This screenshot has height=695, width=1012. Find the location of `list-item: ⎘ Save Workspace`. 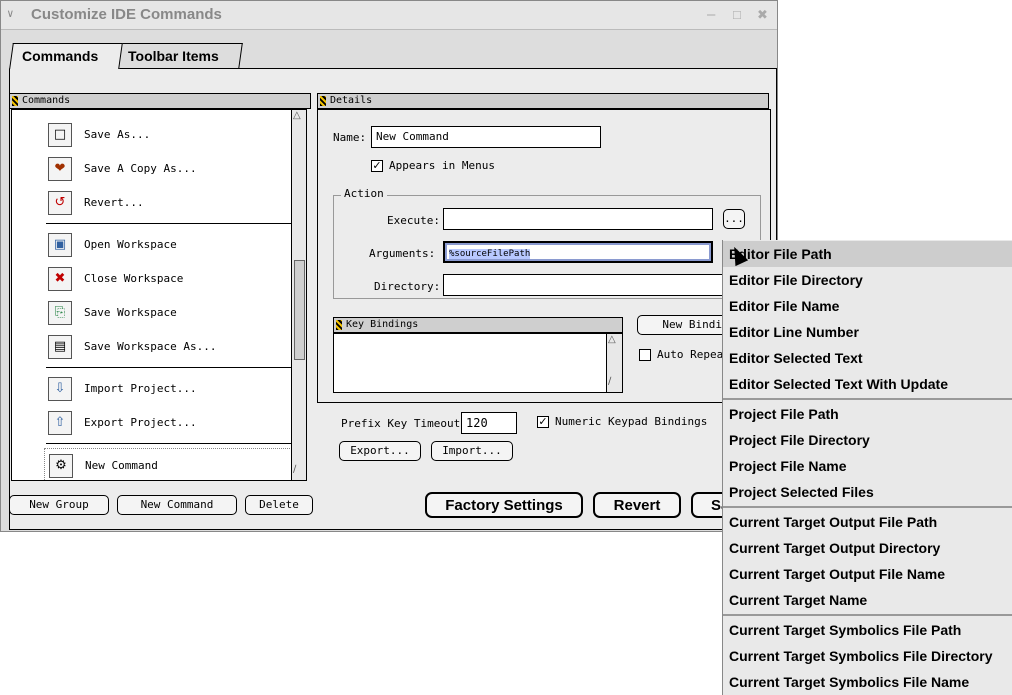

list-item: ⎘ Save Workspace is located at coordinates (152, 313).